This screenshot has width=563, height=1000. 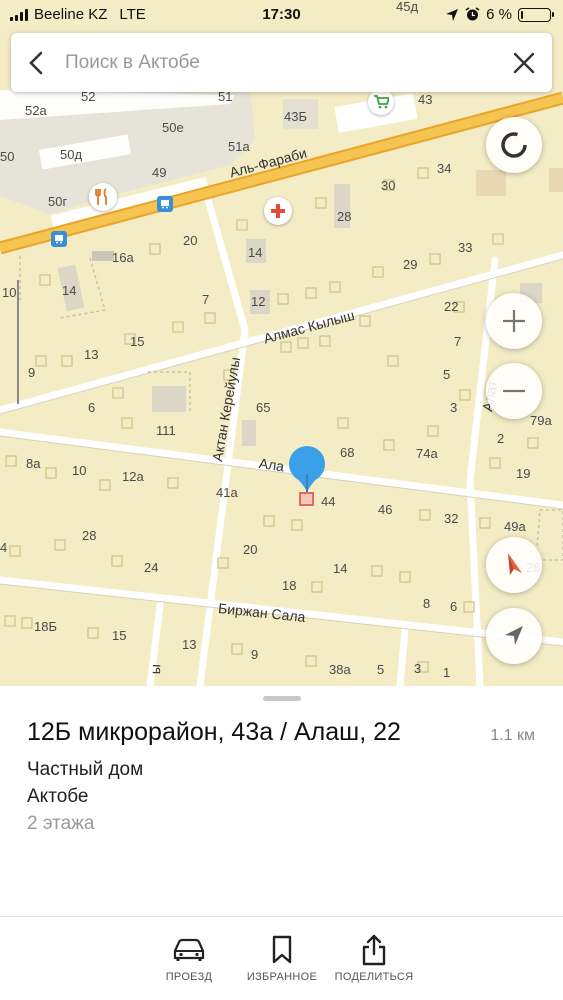 What do you see at coordinates (295, 116) in the screenshot?
I see `building-number: 43Б` at bounding box center [295, 116].